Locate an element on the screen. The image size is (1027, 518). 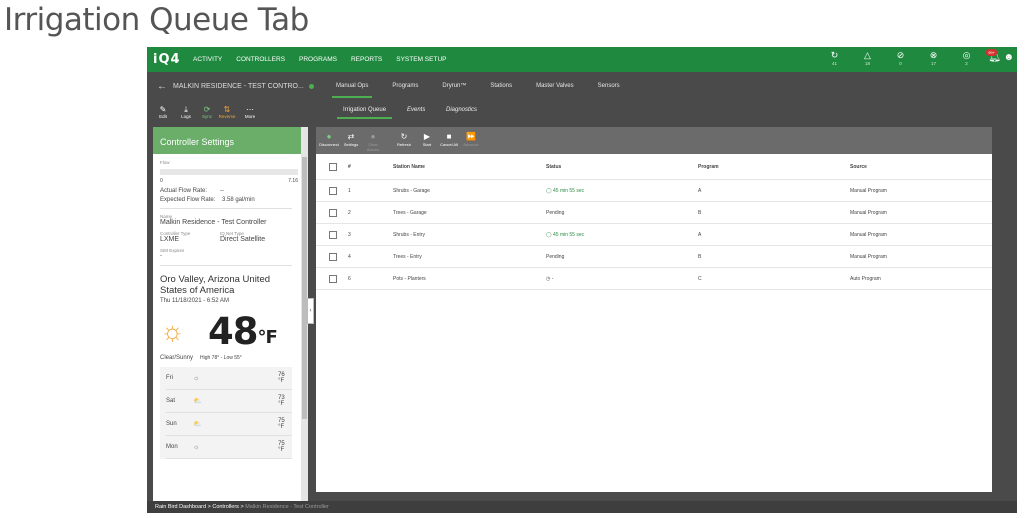
sync-label: Sync is located at coordinates (206, 116).